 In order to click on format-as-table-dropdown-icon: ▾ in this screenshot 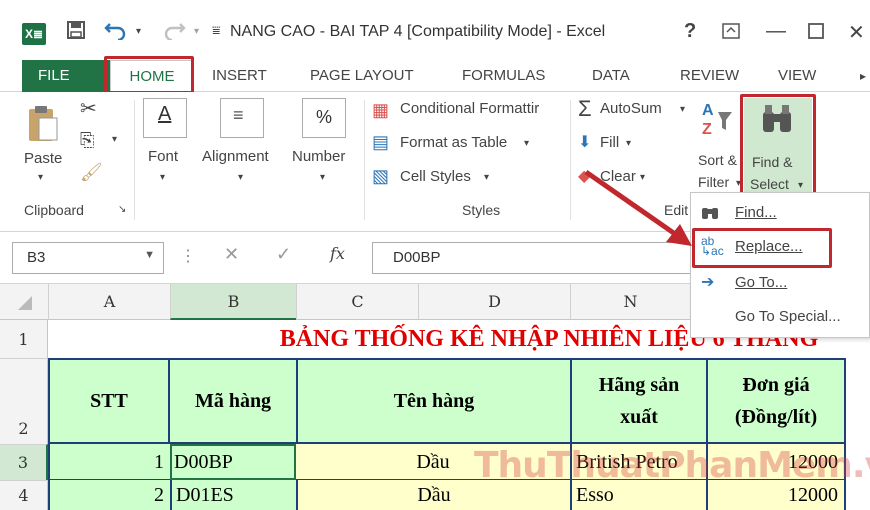, I will do `click(526, 143)`.